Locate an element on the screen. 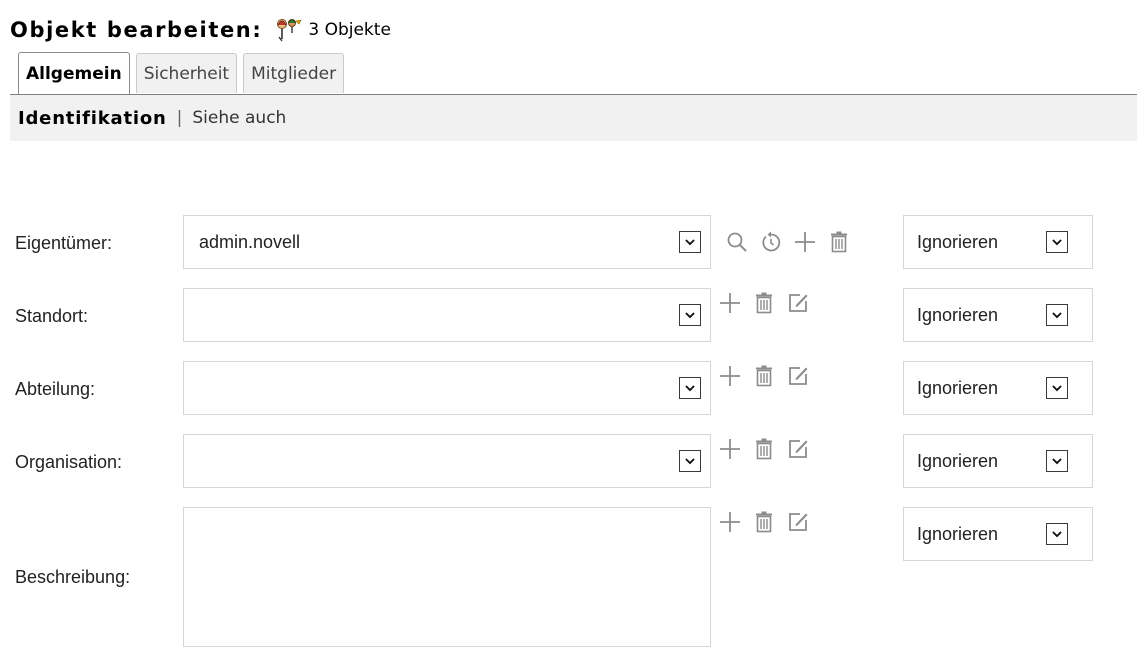  search-icon is located at coordinates (737, 242).